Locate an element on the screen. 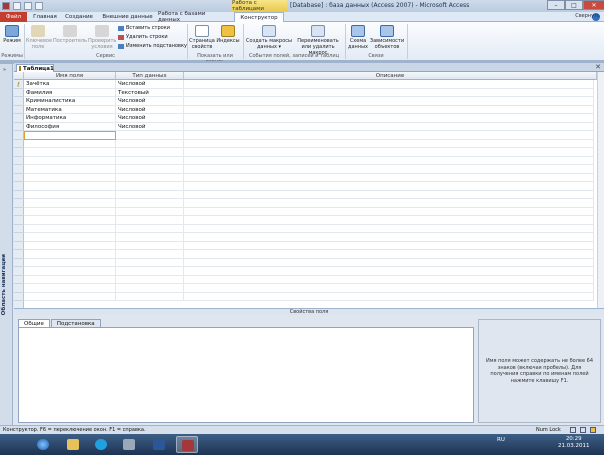  field-name-cell: Философия is located at coordinates (70, 126).